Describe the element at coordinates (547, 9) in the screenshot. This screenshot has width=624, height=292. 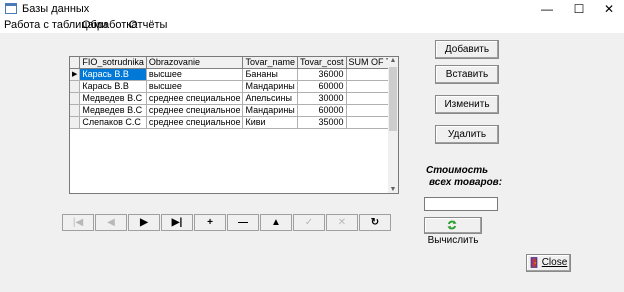
I see `minimize-button: —` at that location.